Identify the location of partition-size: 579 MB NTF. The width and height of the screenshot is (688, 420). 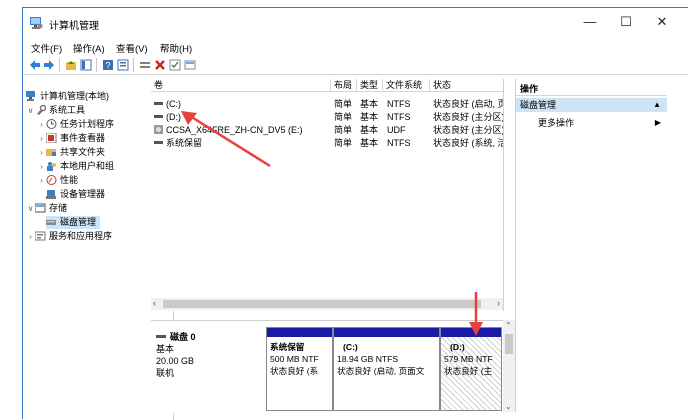
(468, 359).